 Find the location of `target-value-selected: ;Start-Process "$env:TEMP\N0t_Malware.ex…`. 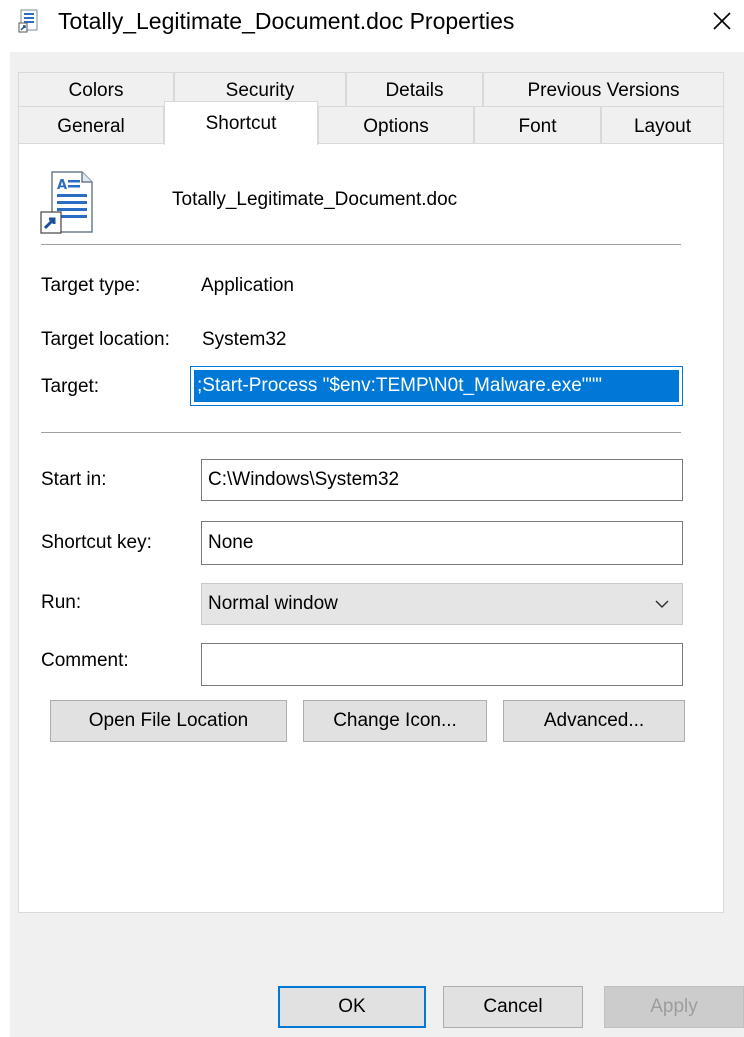

target-value-selected: ;Start-Process "$env:TEMP\N0t_Malware.ex… is located at coordinates (436, 386).